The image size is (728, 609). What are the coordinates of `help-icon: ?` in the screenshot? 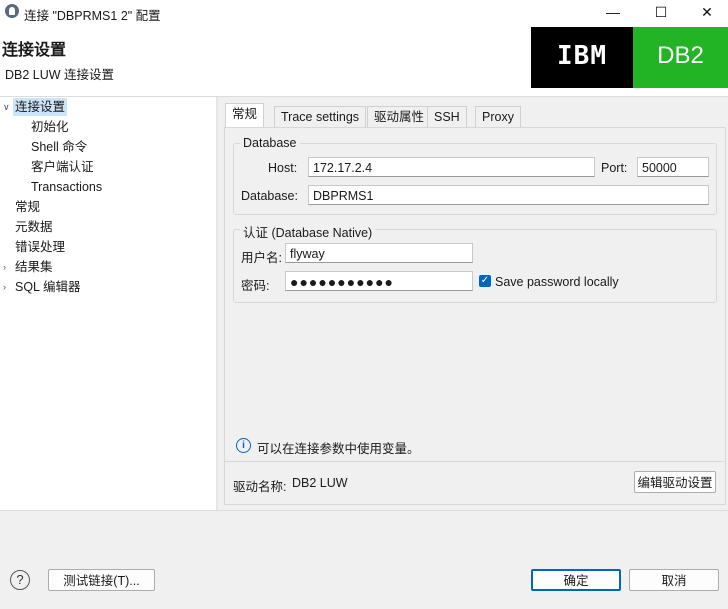 It's located at (20, 580).